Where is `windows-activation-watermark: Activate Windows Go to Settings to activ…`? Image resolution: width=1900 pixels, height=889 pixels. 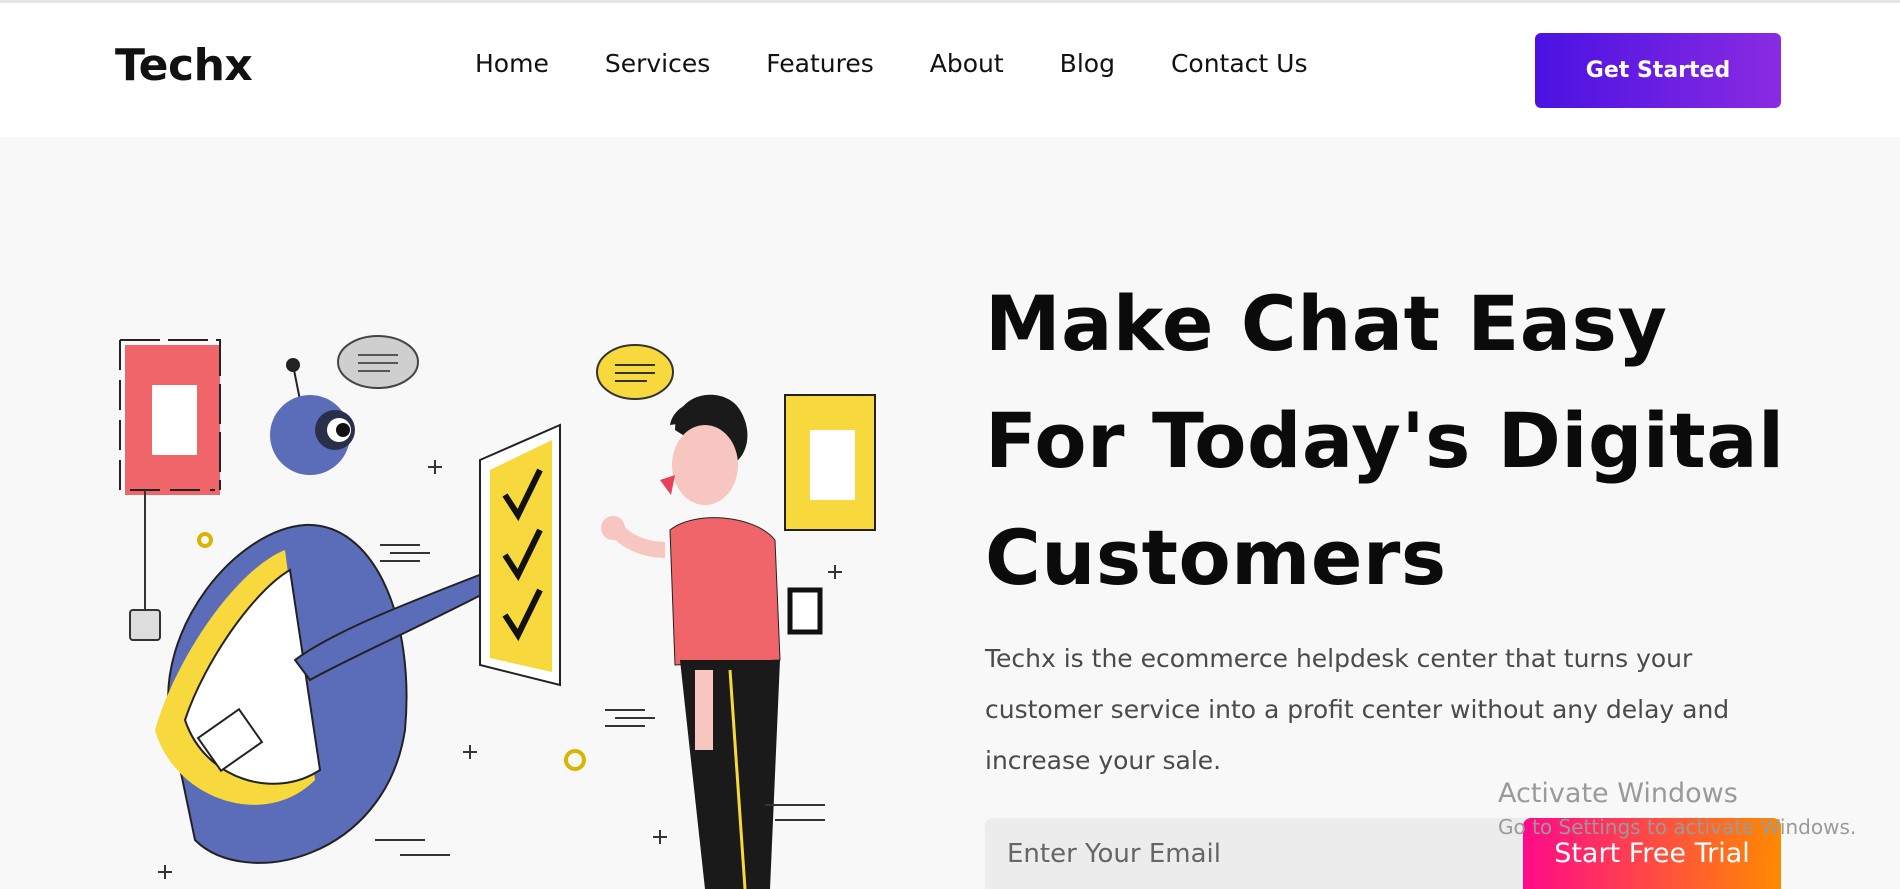
windows-activation-watermark: Activate Windows Go to Settings to activ… is located at coordinates (1677, 808).